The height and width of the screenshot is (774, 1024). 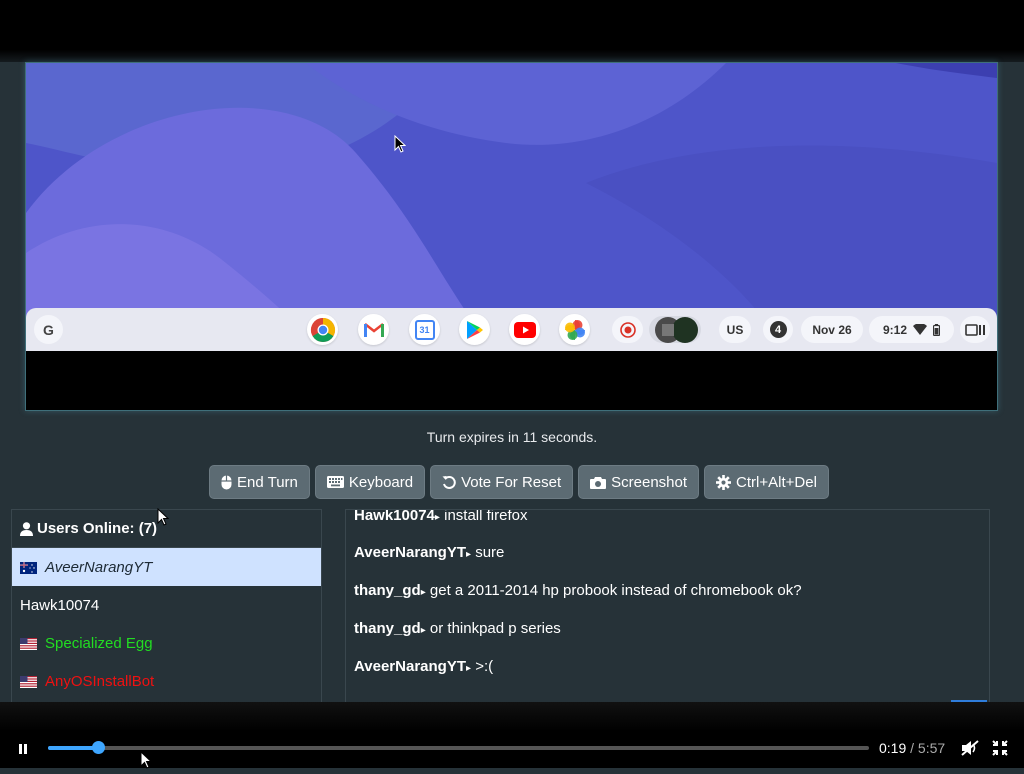 I want to click on notification-count: 4, so click(x=778, y=329).